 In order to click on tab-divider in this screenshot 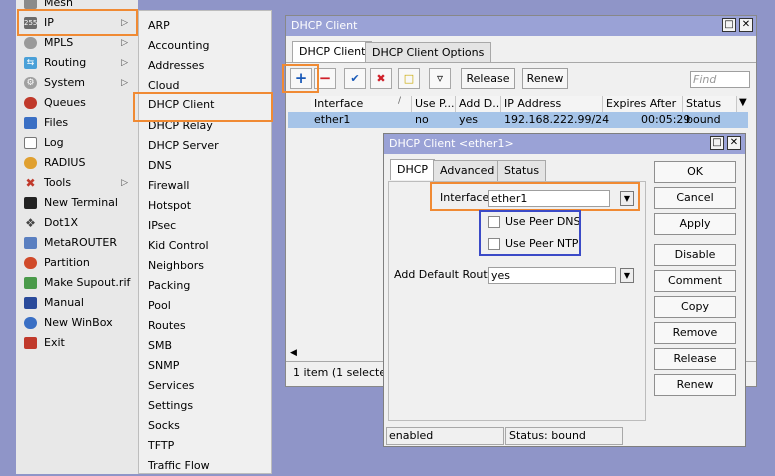, I will do `click(521, 62)`.